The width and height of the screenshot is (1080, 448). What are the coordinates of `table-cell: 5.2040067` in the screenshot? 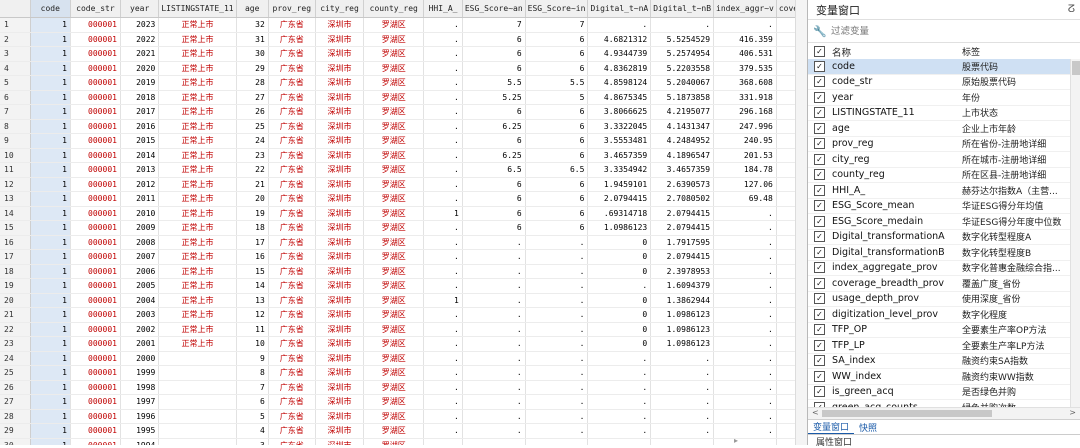 It's located at (682, 83).